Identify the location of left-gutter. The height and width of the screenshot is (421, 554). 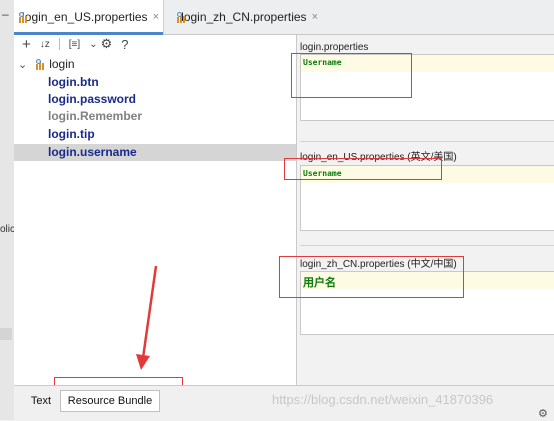
(7, 210).